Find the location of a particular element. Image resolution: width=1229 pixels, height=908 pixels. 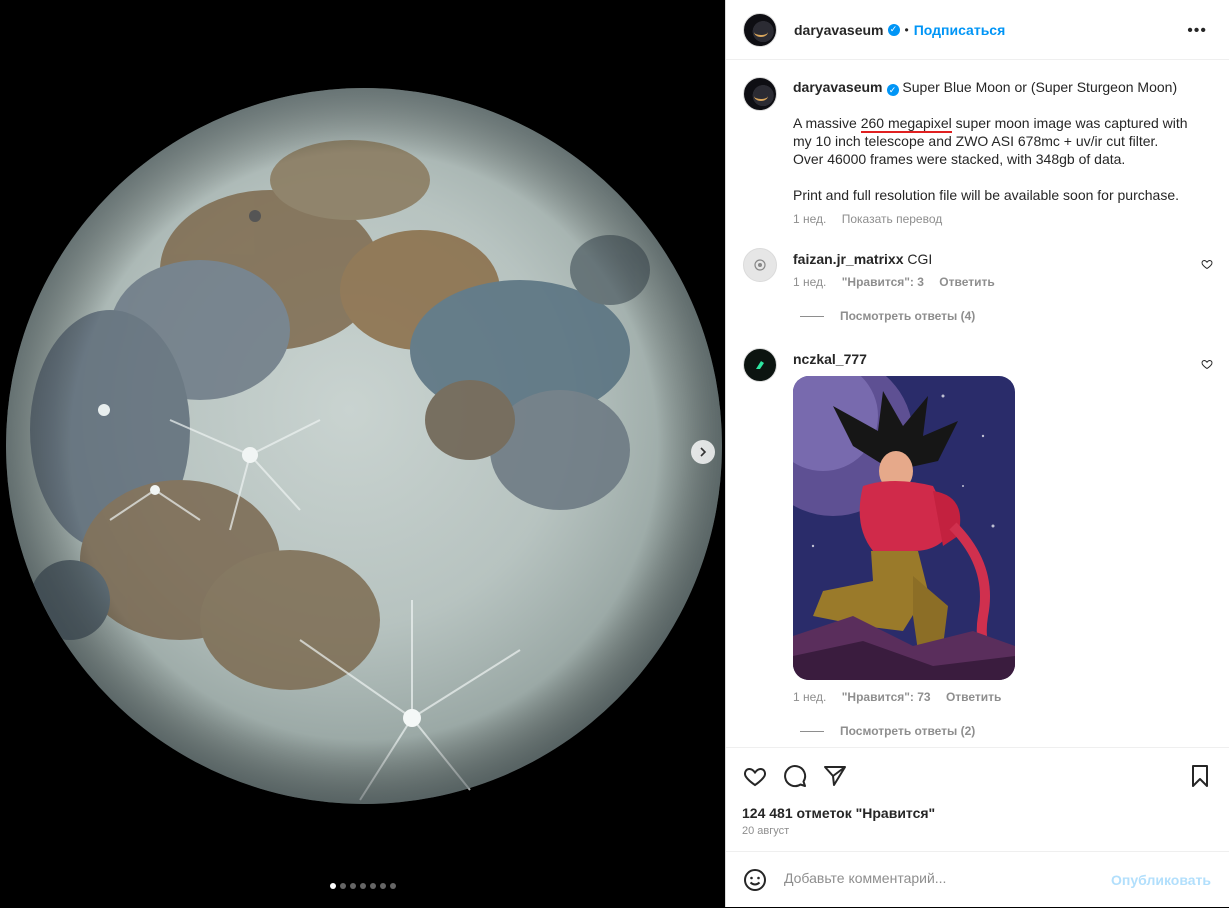

comment-text: CGI is located at coordinates (920, 259).